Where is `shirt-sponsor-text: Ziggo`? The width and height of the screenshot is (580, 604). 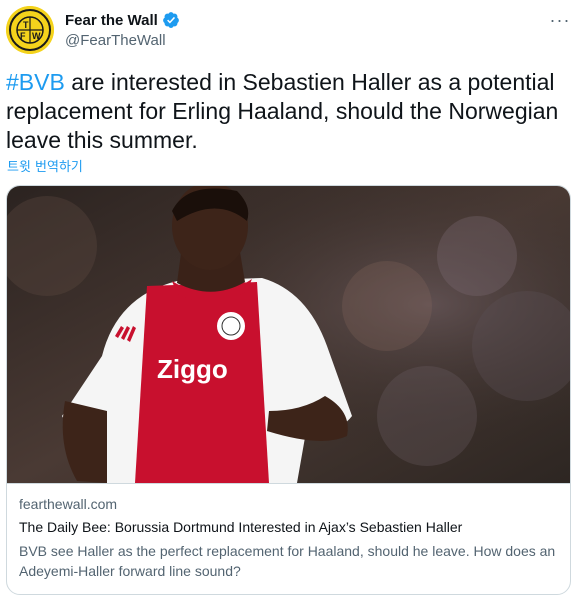 shirt-sponsor-text: Ziggo is located at coordinates (192, 369).